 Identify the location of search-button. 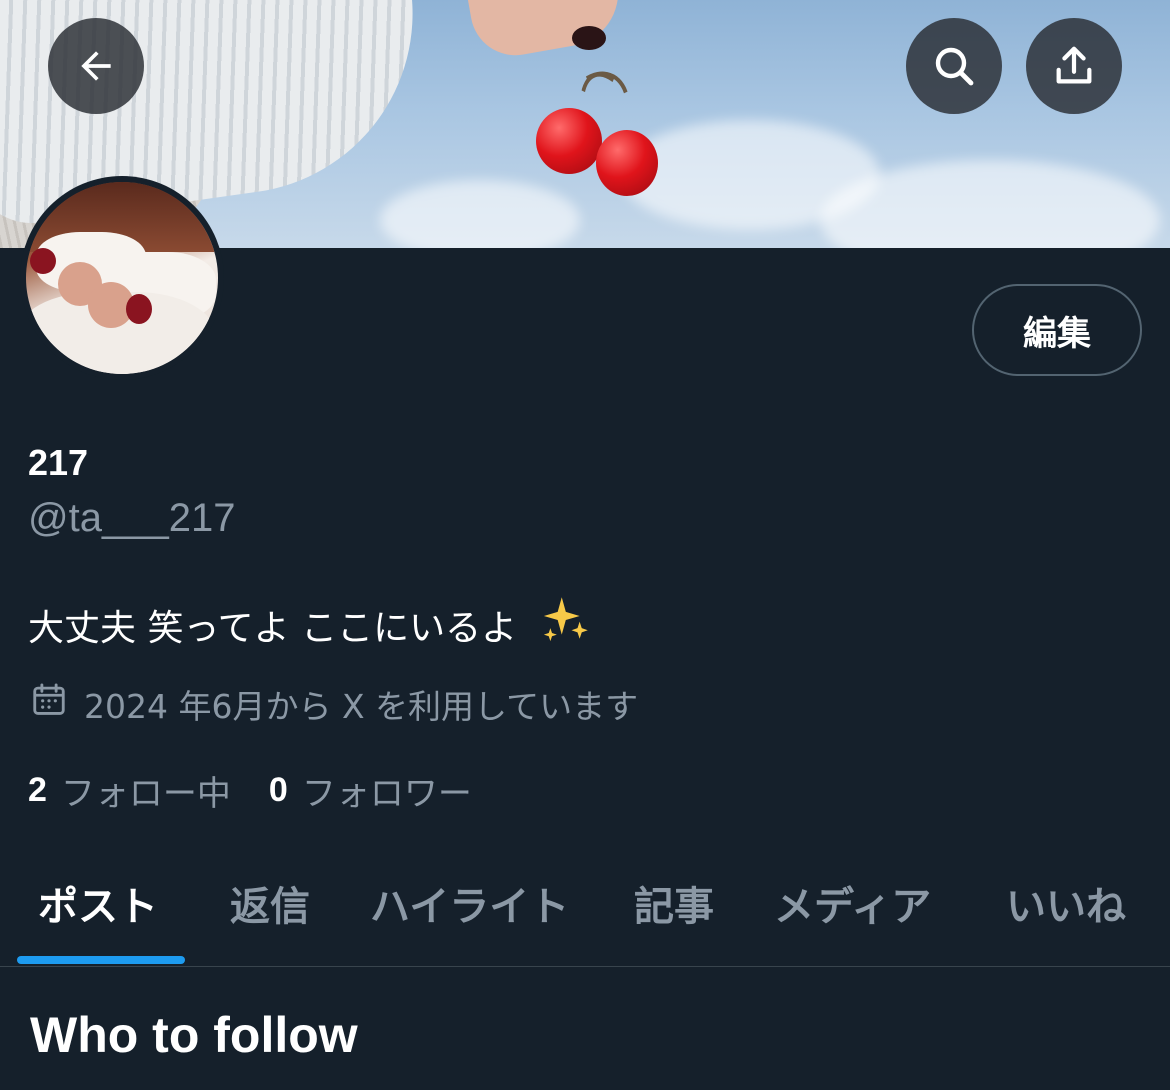
(954, 66).